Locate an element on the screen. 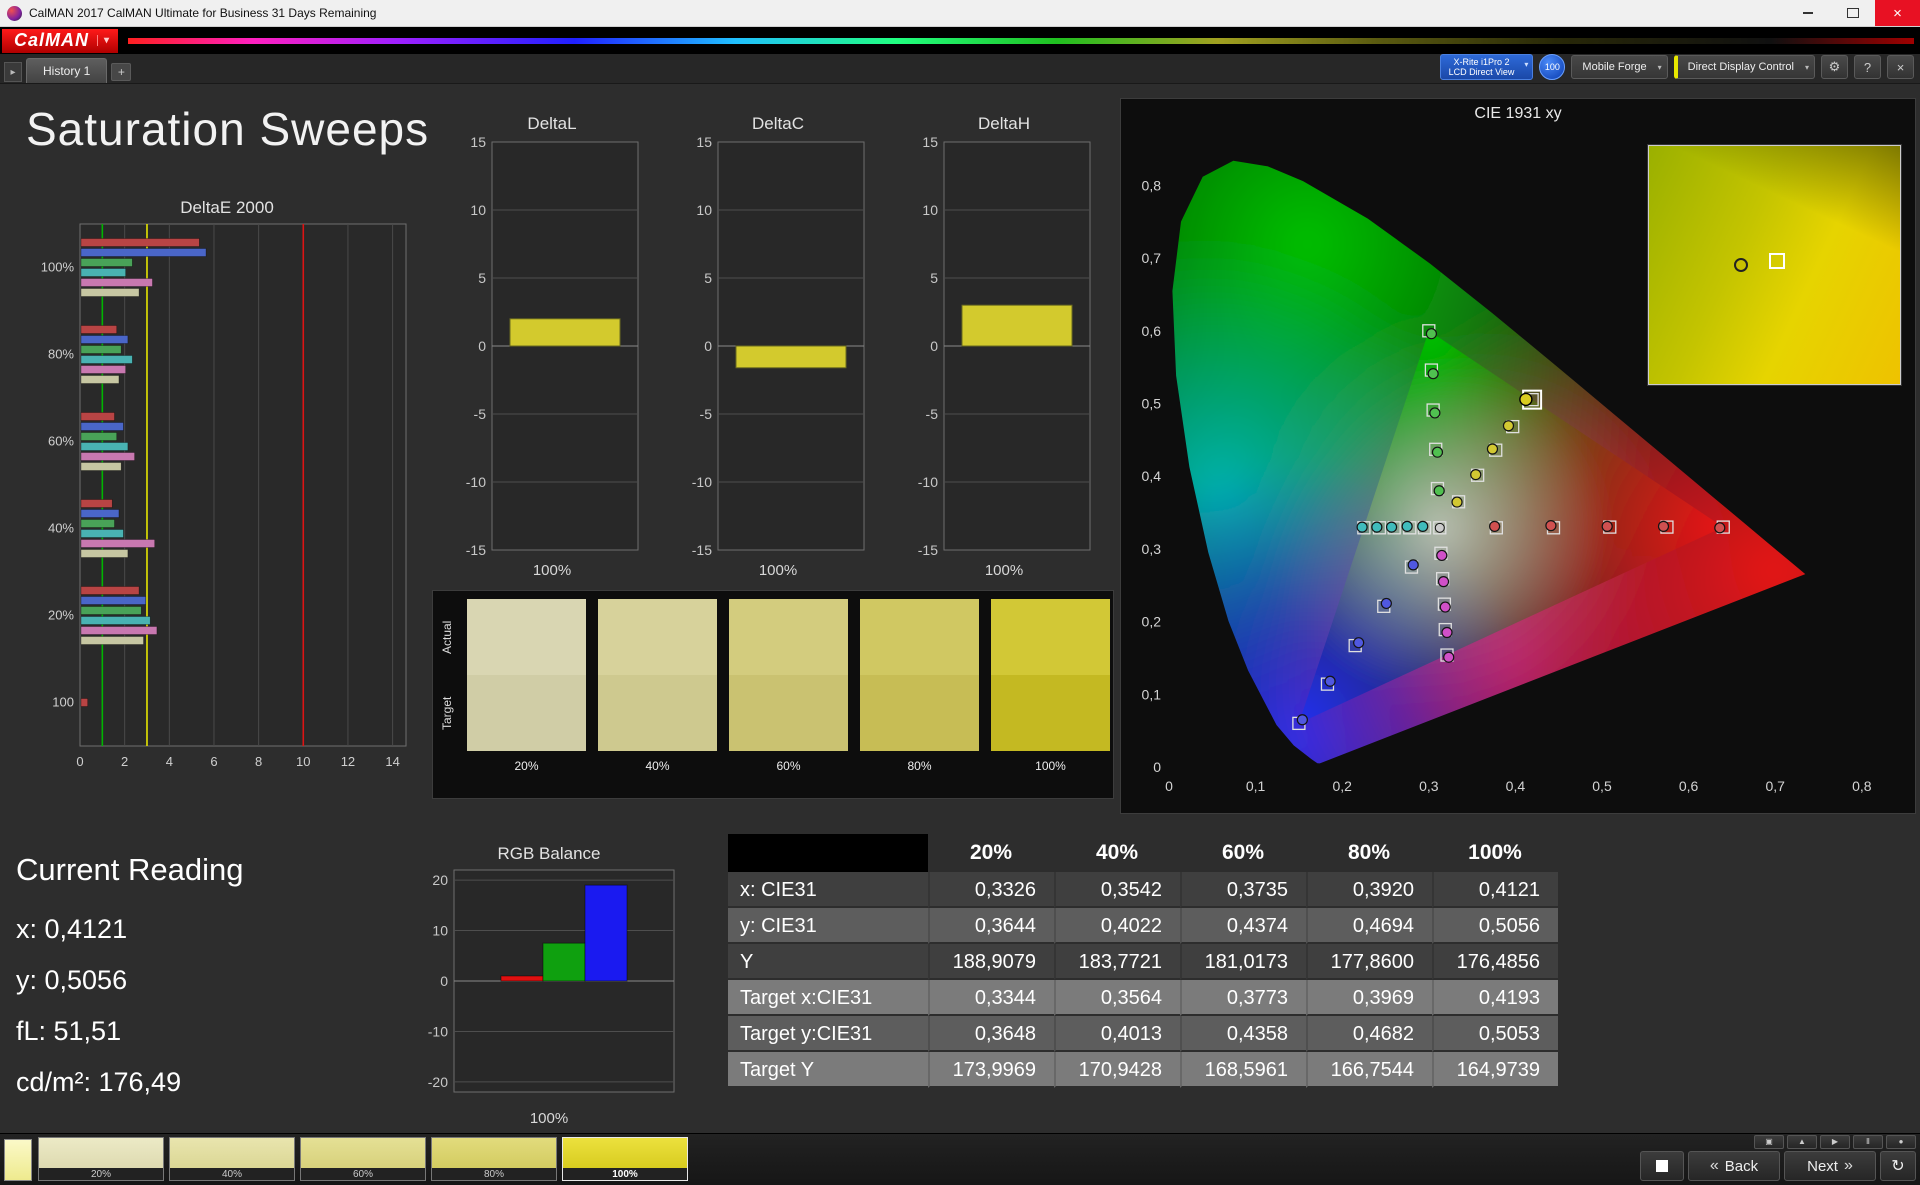  logo-dropdown-icon: ▾ is located at coordinates (103, 40).